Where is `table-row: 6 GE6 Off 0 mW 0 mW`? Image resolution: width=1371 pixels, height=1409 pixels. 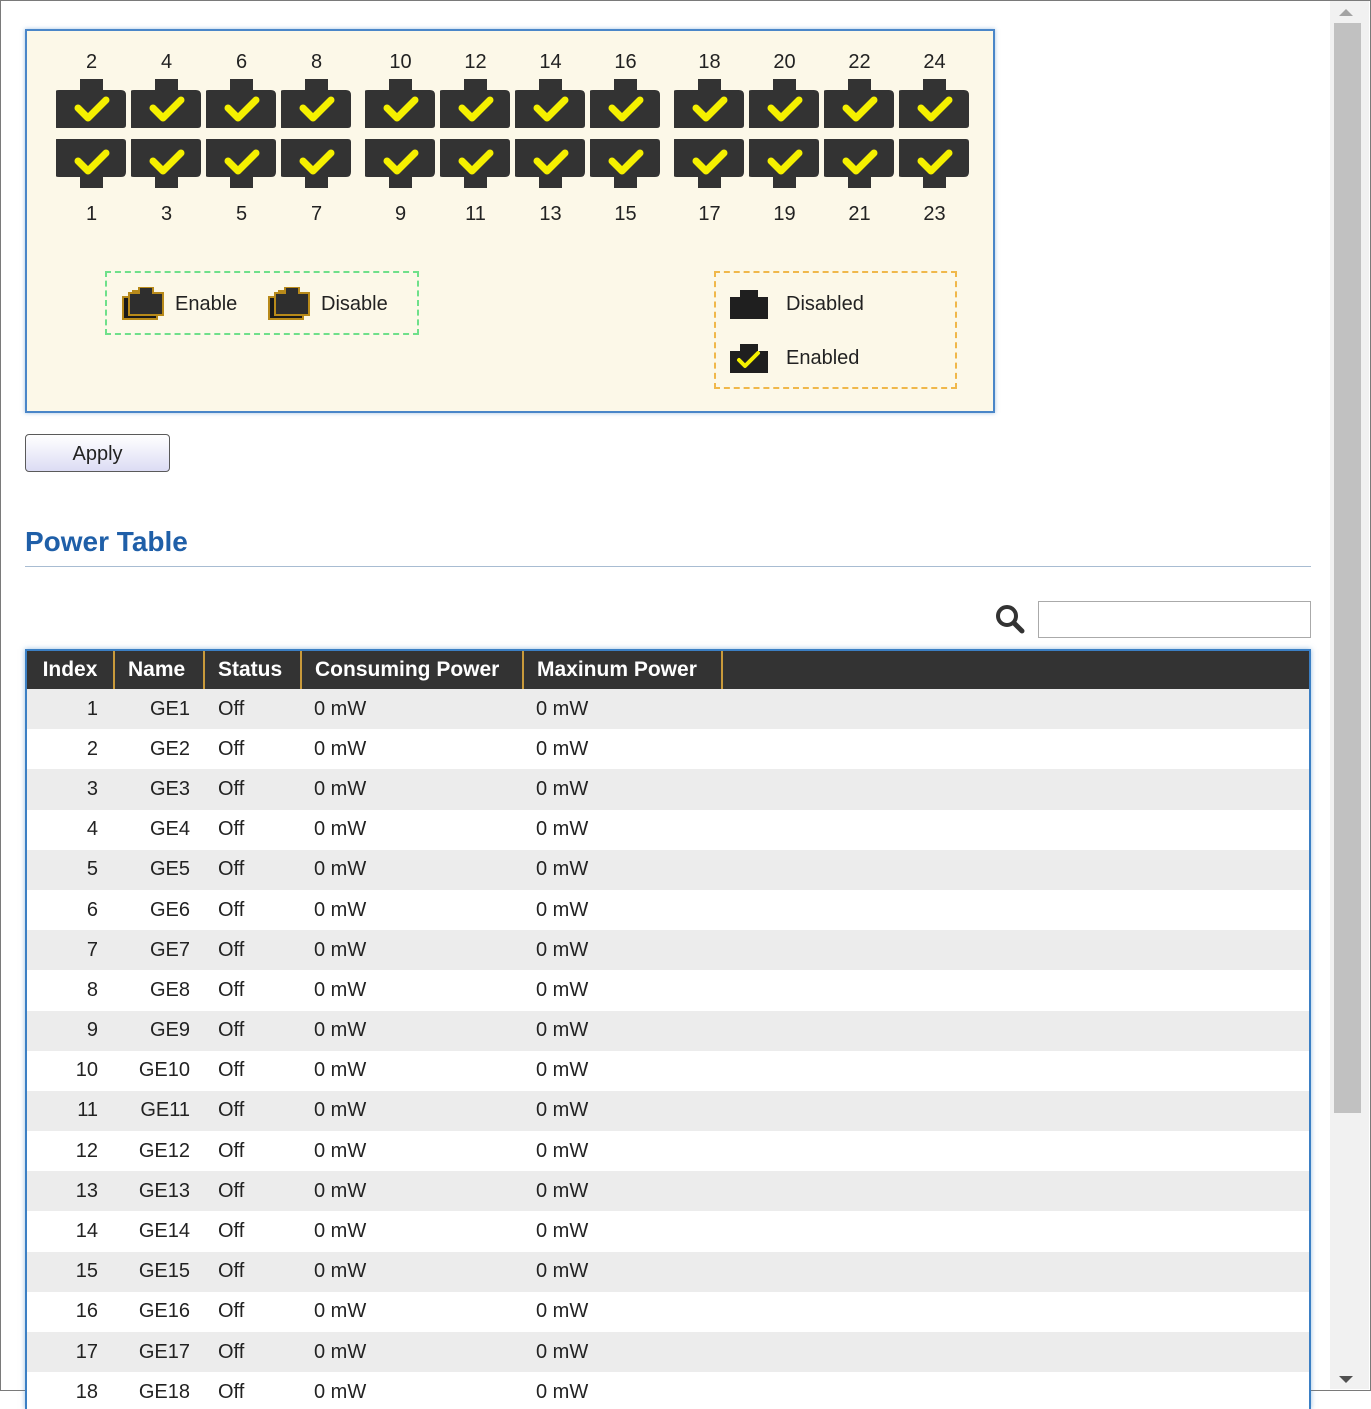 table-row: 6 GE6 Off 0 mW 0 mW is located at coordinates (668, 910).